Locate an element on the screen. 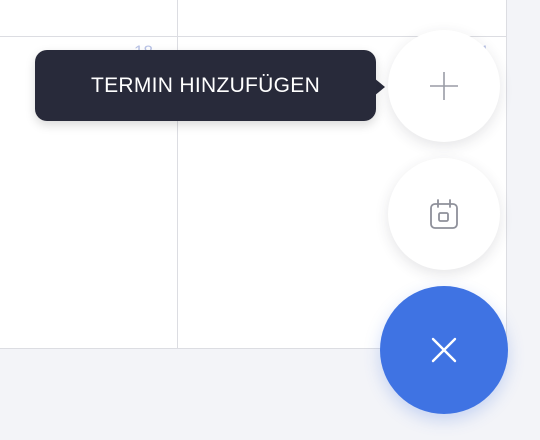  calendar-icon is located at coordinates (444, 214).